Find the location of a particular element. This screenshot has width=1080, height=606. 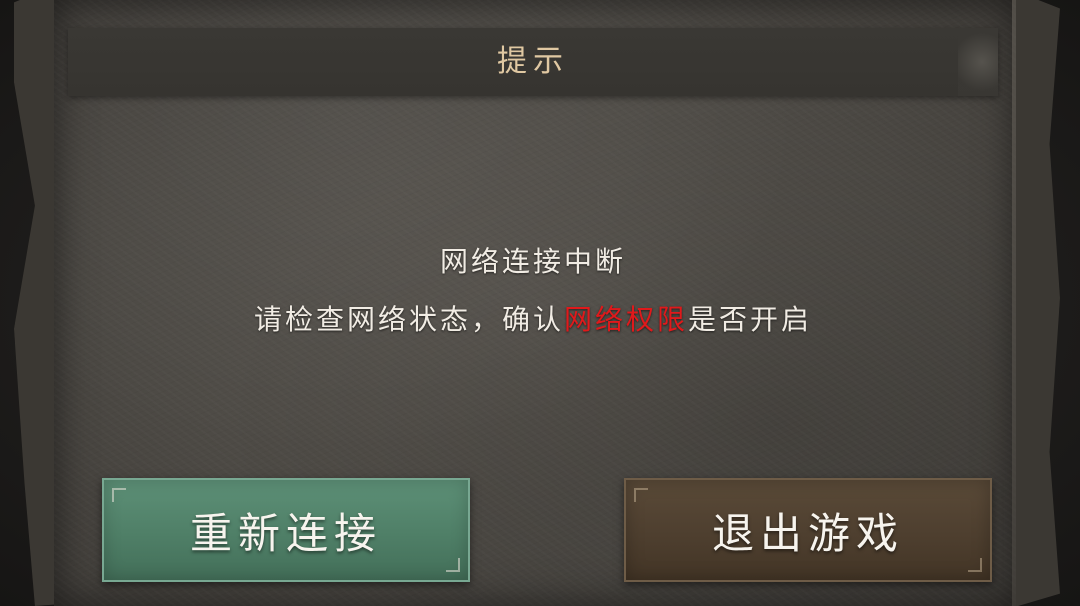

dialog-title: 提示 is located at coordinates (533, 61).